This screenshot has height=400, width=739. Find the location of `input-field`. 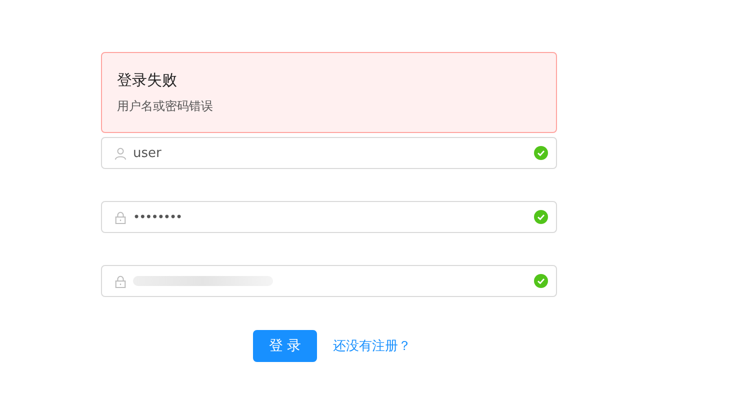

input-field is located at coordinates (329, 281).